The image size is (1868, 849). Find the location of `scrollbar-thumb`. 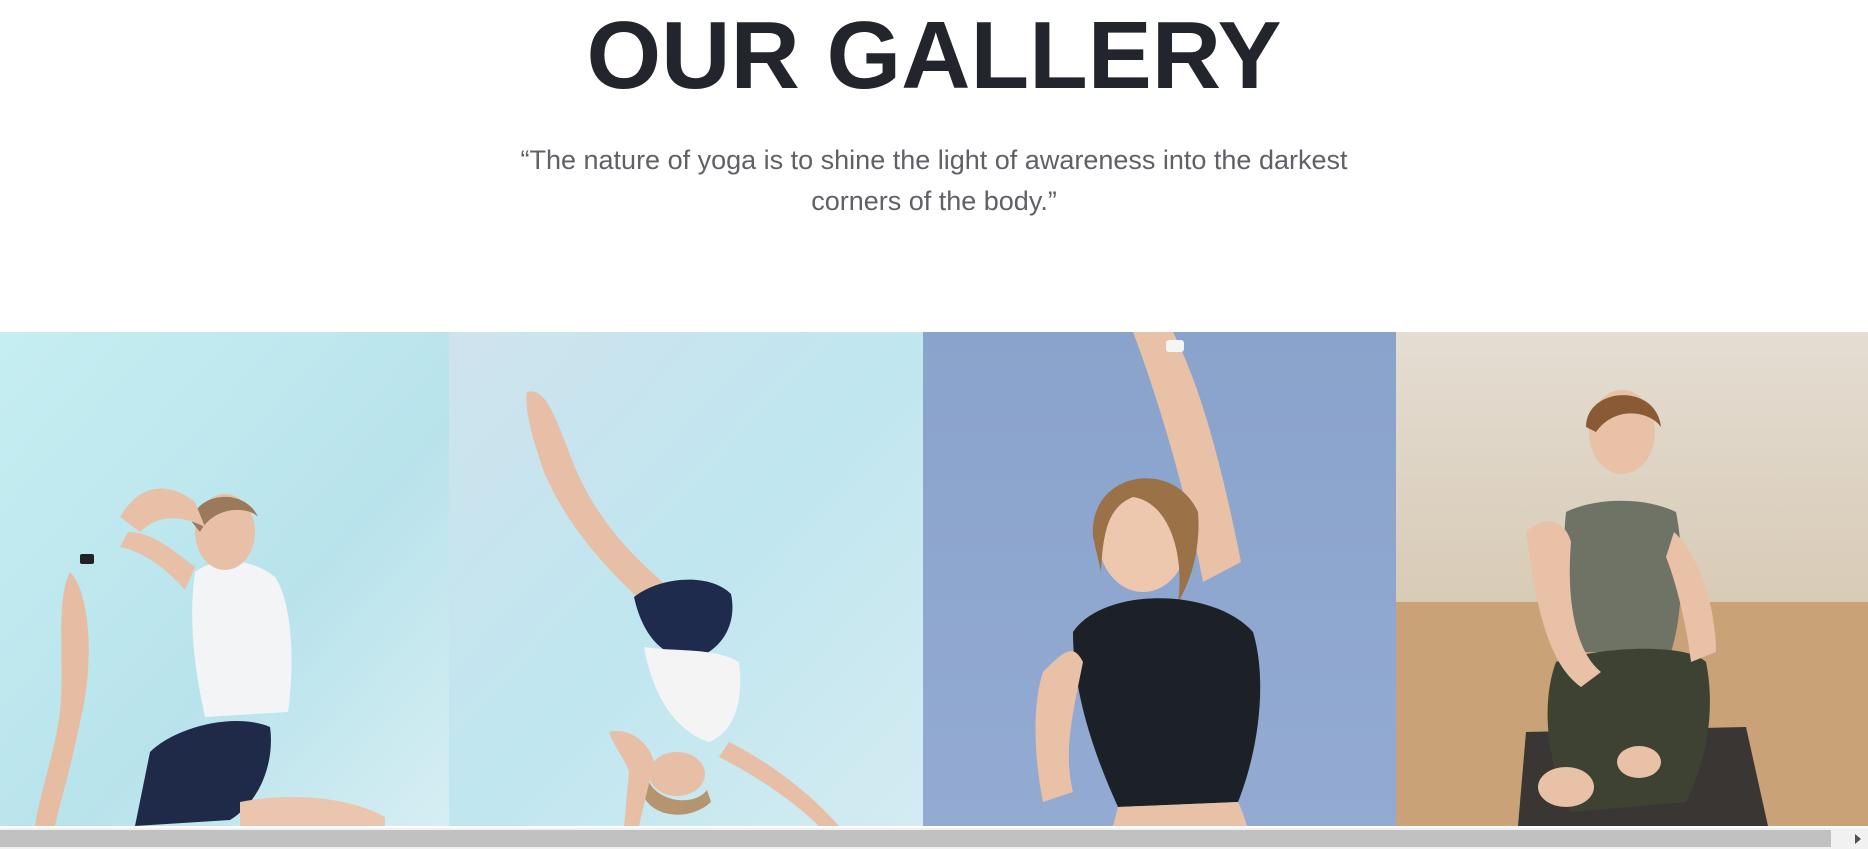

scrollbar-thumb is located at coordinates (915, 838).